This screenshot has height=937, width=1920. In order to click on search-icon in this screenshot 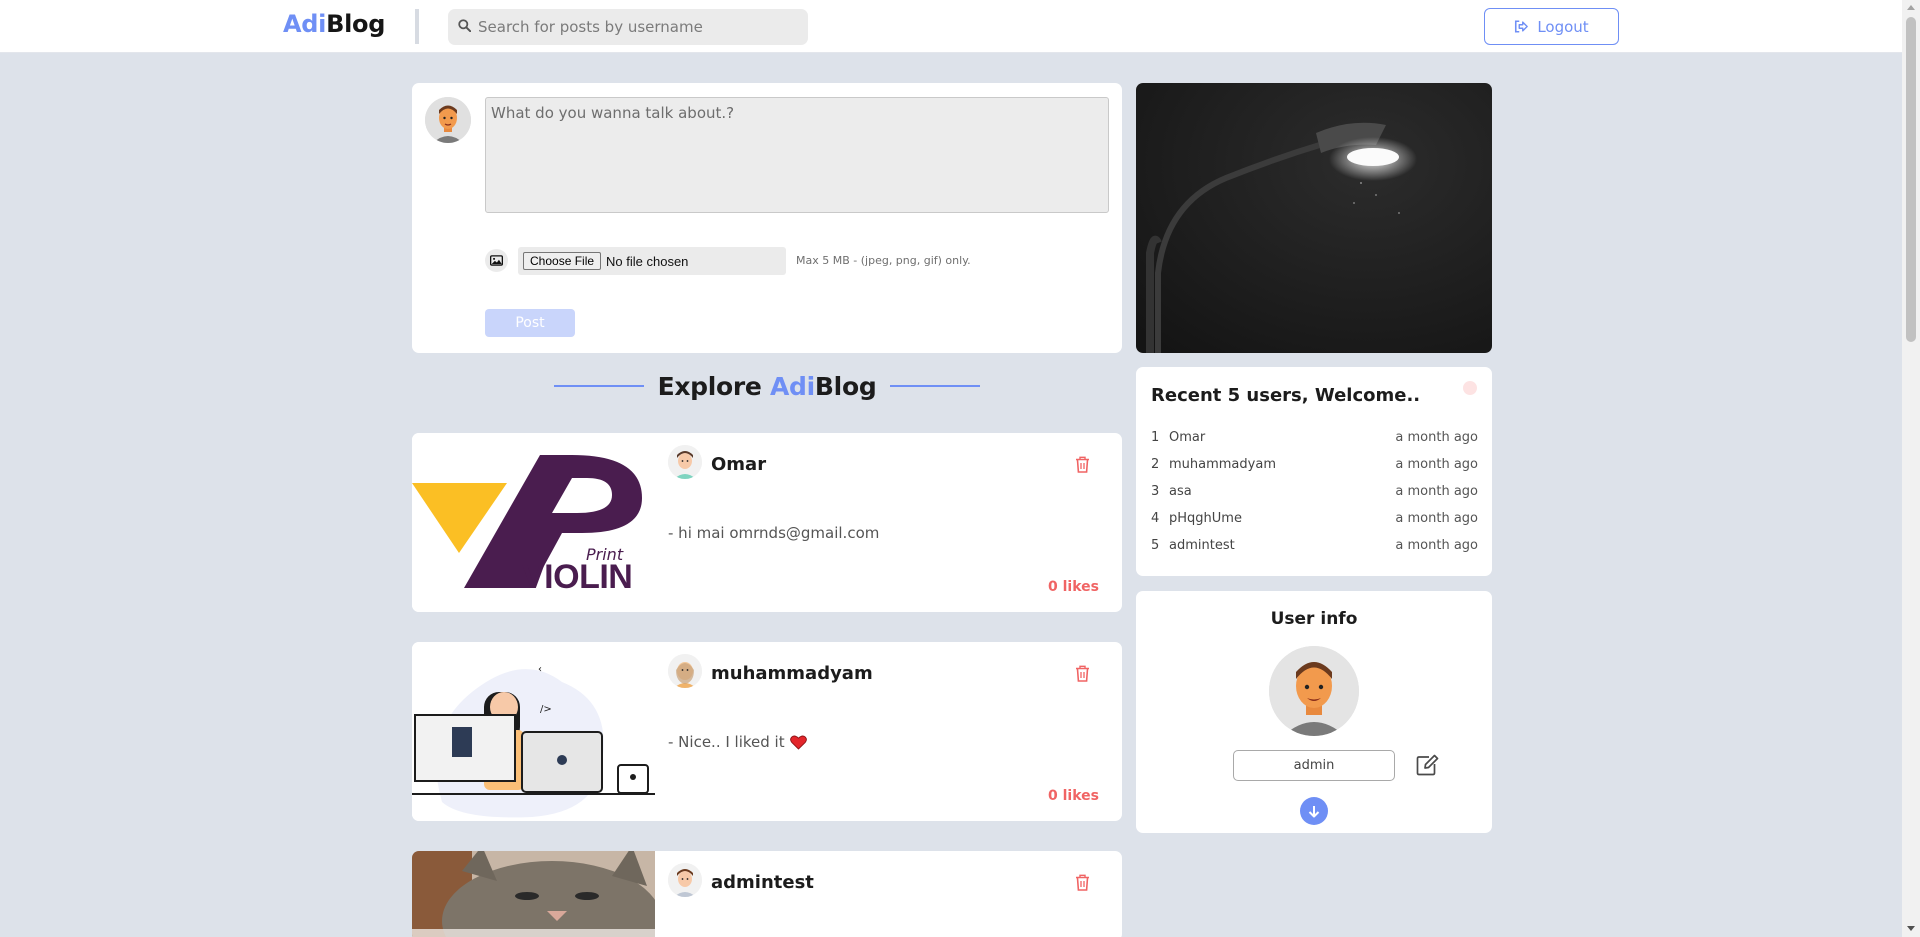, I will do `click(464, 25)`.